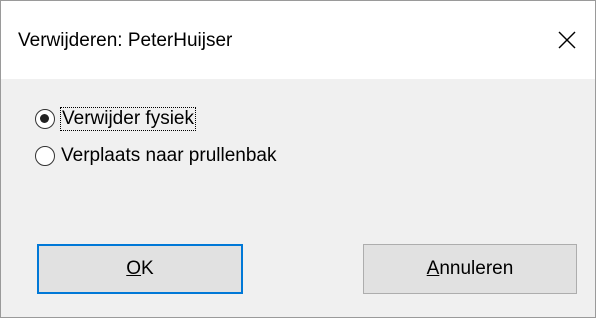 This screenshot has height=318, width=596. I want to click on cancel-button: Annuleren, so click(470, 269).